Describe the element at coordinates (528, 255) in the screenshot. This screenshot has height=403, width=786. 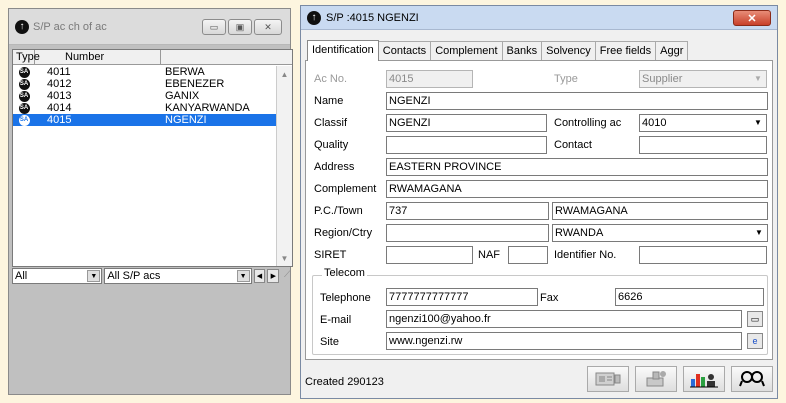
I see `naf-field` at that location.